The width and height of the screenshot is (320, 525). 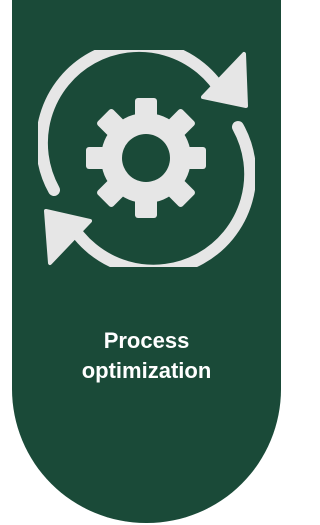 I want to click on card-title-line-2: optimization, so click(x=146, y=370).